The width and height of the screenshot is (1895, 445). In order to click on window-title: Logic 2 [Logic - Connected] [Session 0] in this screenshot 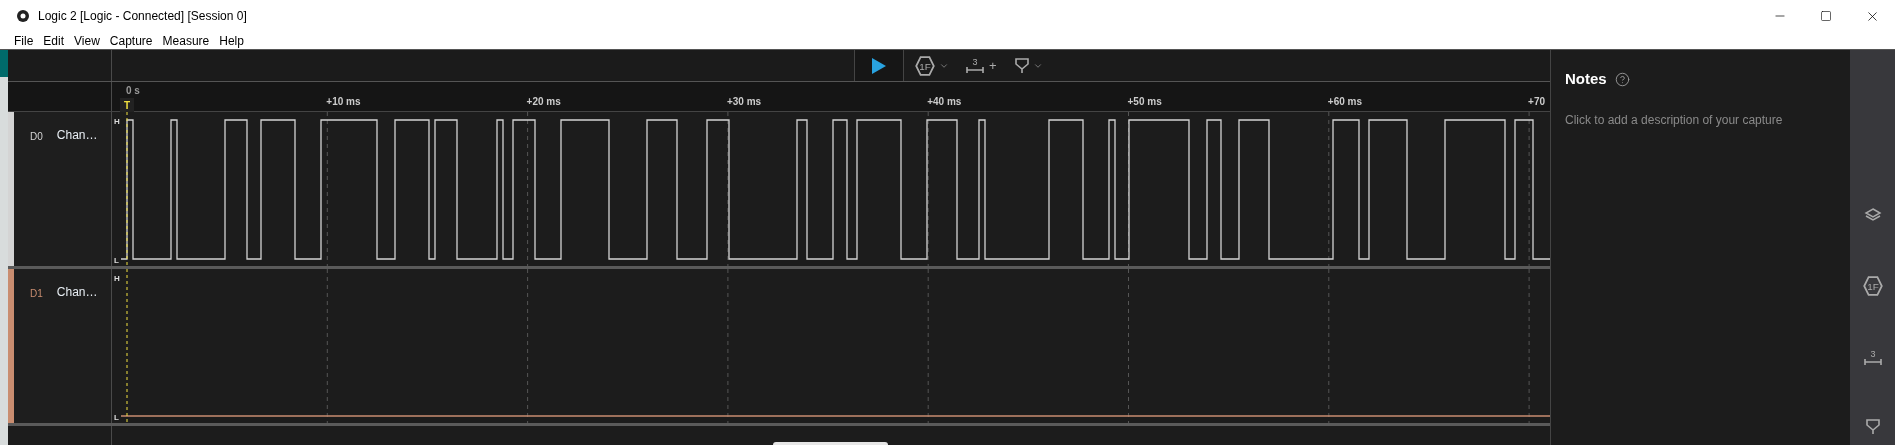, I will do `click(142, 16)`.